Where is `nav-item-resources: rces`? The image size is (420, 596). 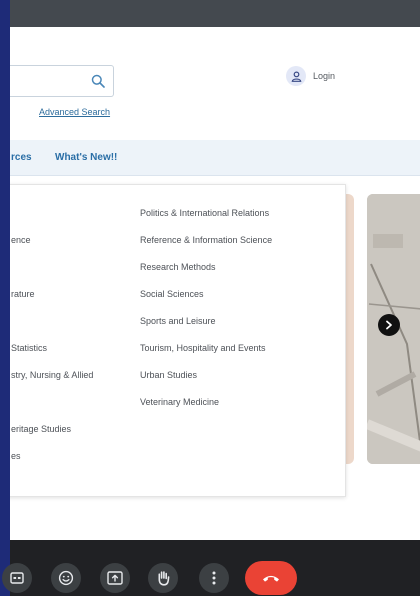 nav-item-resources: rces is located at coordinates (21, 157).